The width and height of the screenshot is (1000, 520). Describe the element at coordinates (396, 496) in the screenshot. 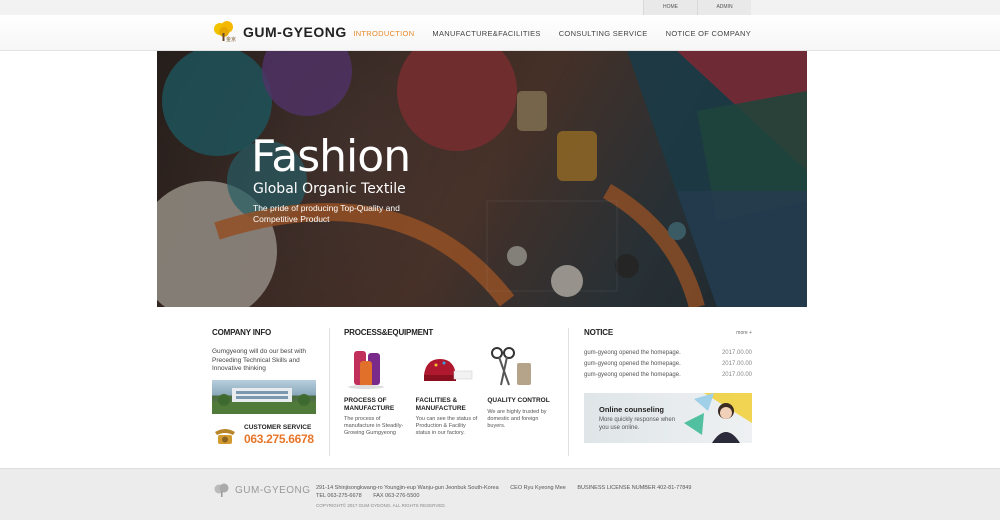

I see `footer-fax: FAX 063-276-5500` at that location.